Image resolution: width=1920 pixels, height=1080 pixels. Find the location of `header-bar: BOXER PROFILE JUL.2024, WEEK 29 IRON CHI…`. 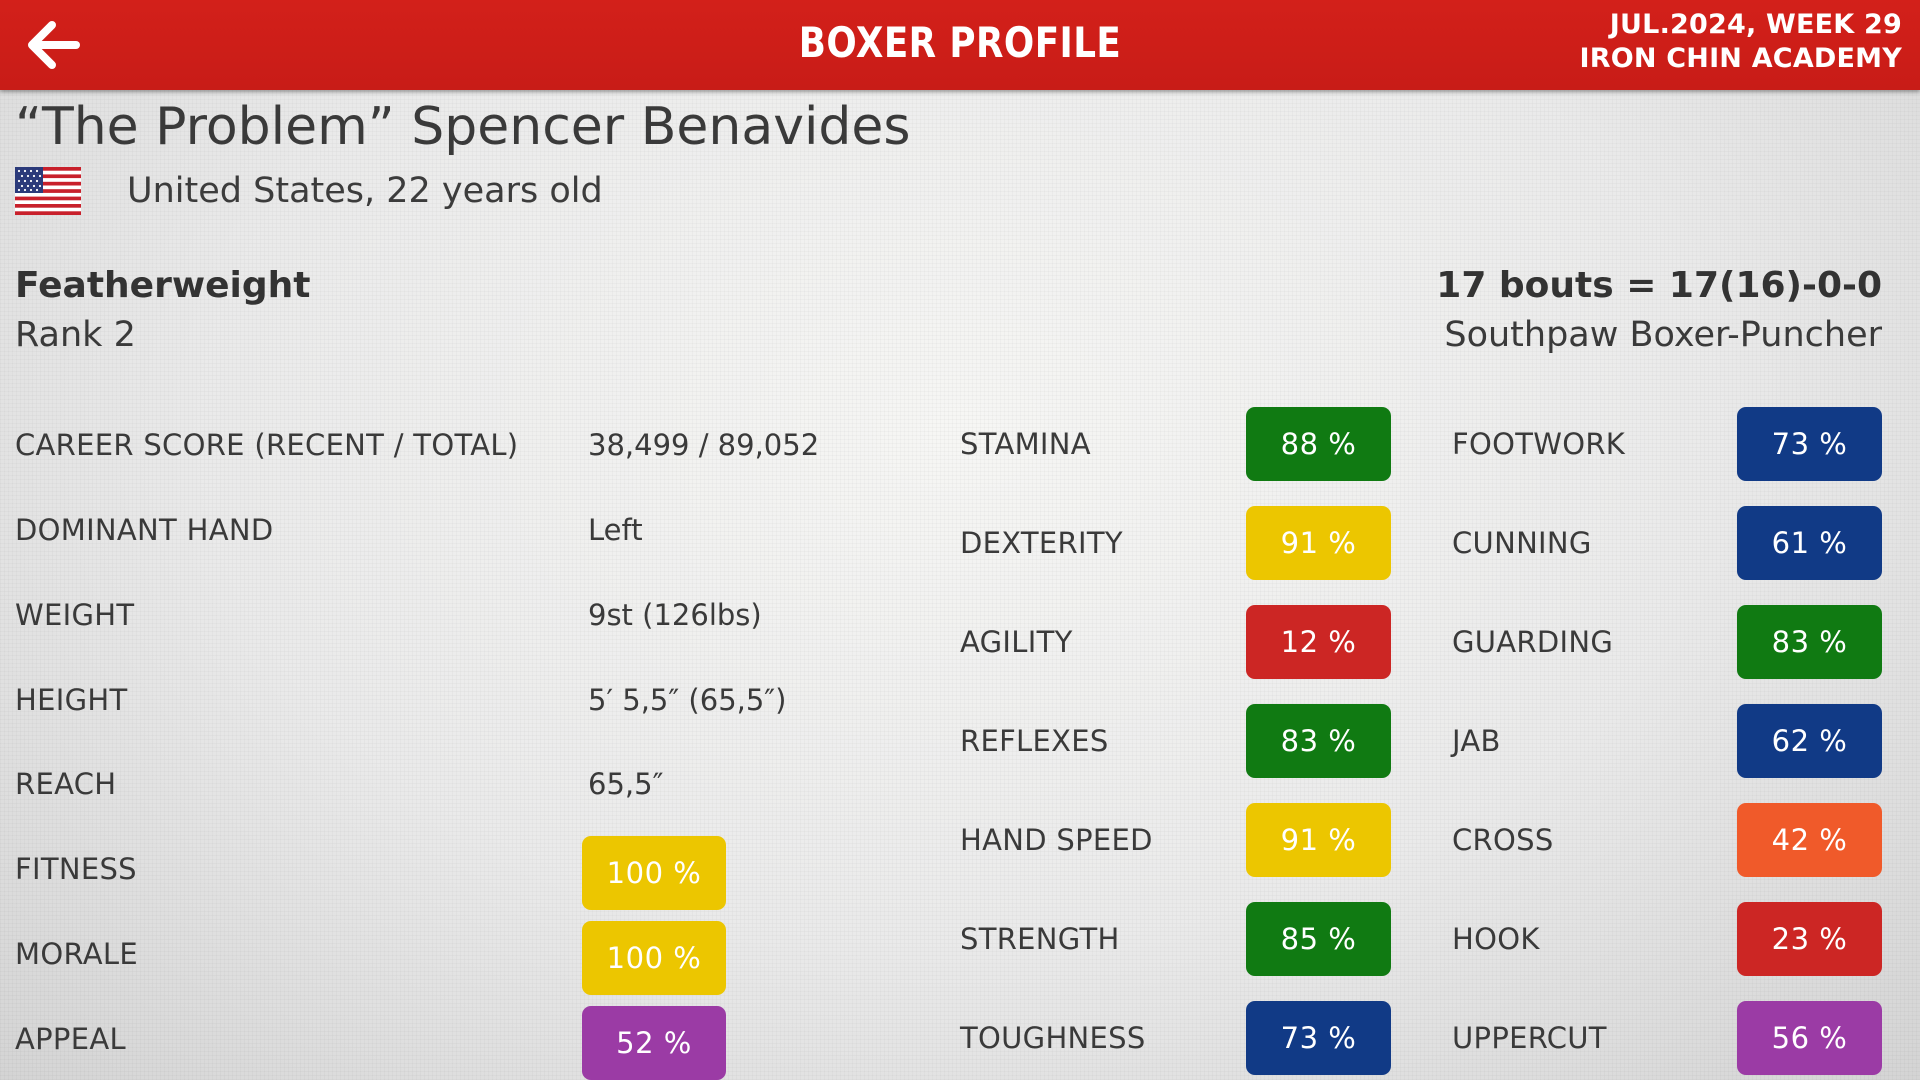

header-bar: BOXER PROFILE JUL.2024, WEEK 29 IRON CHI… is located at coordinates (960, 45).